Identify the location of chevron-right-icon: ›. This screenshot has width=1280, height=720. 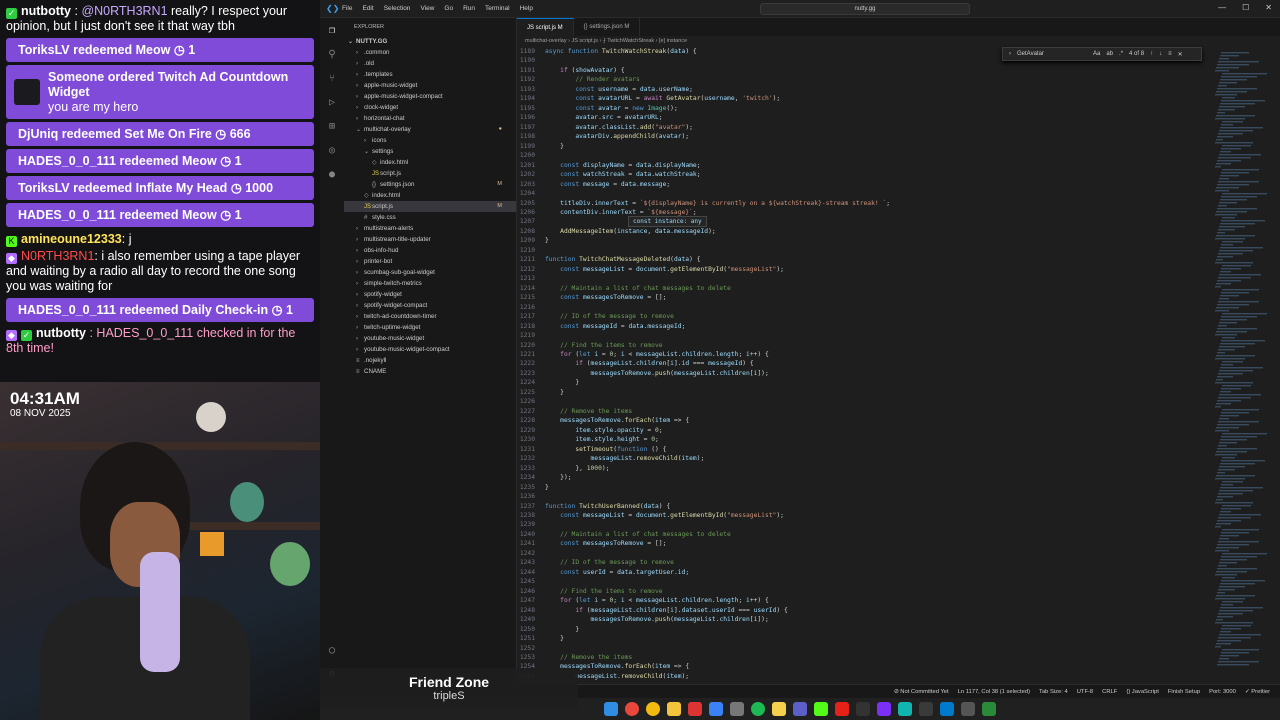
(1010, 54).